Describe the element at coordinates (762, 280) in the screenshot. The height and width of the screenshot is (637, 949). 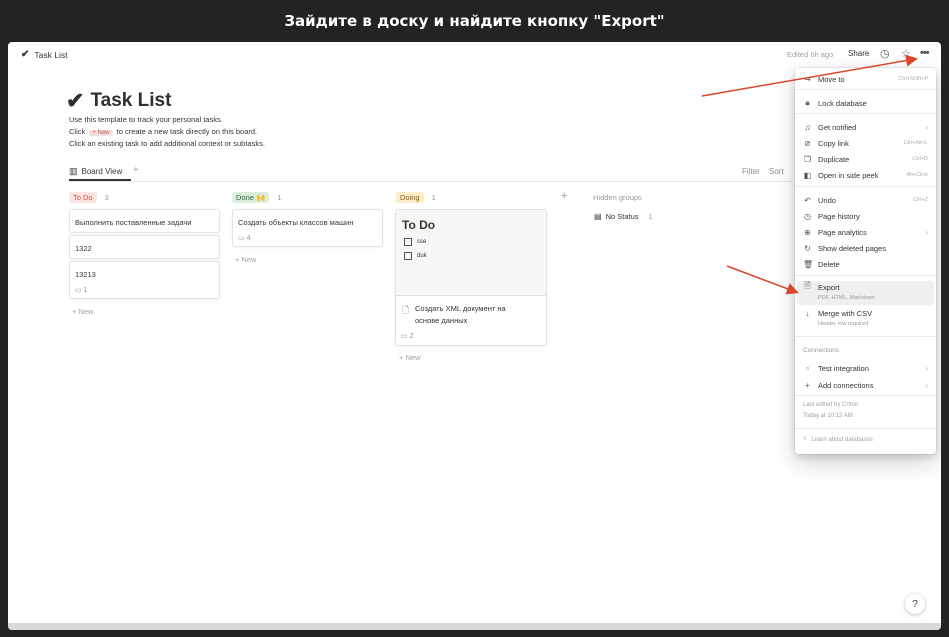
I see `arrow-to-export` at that location.